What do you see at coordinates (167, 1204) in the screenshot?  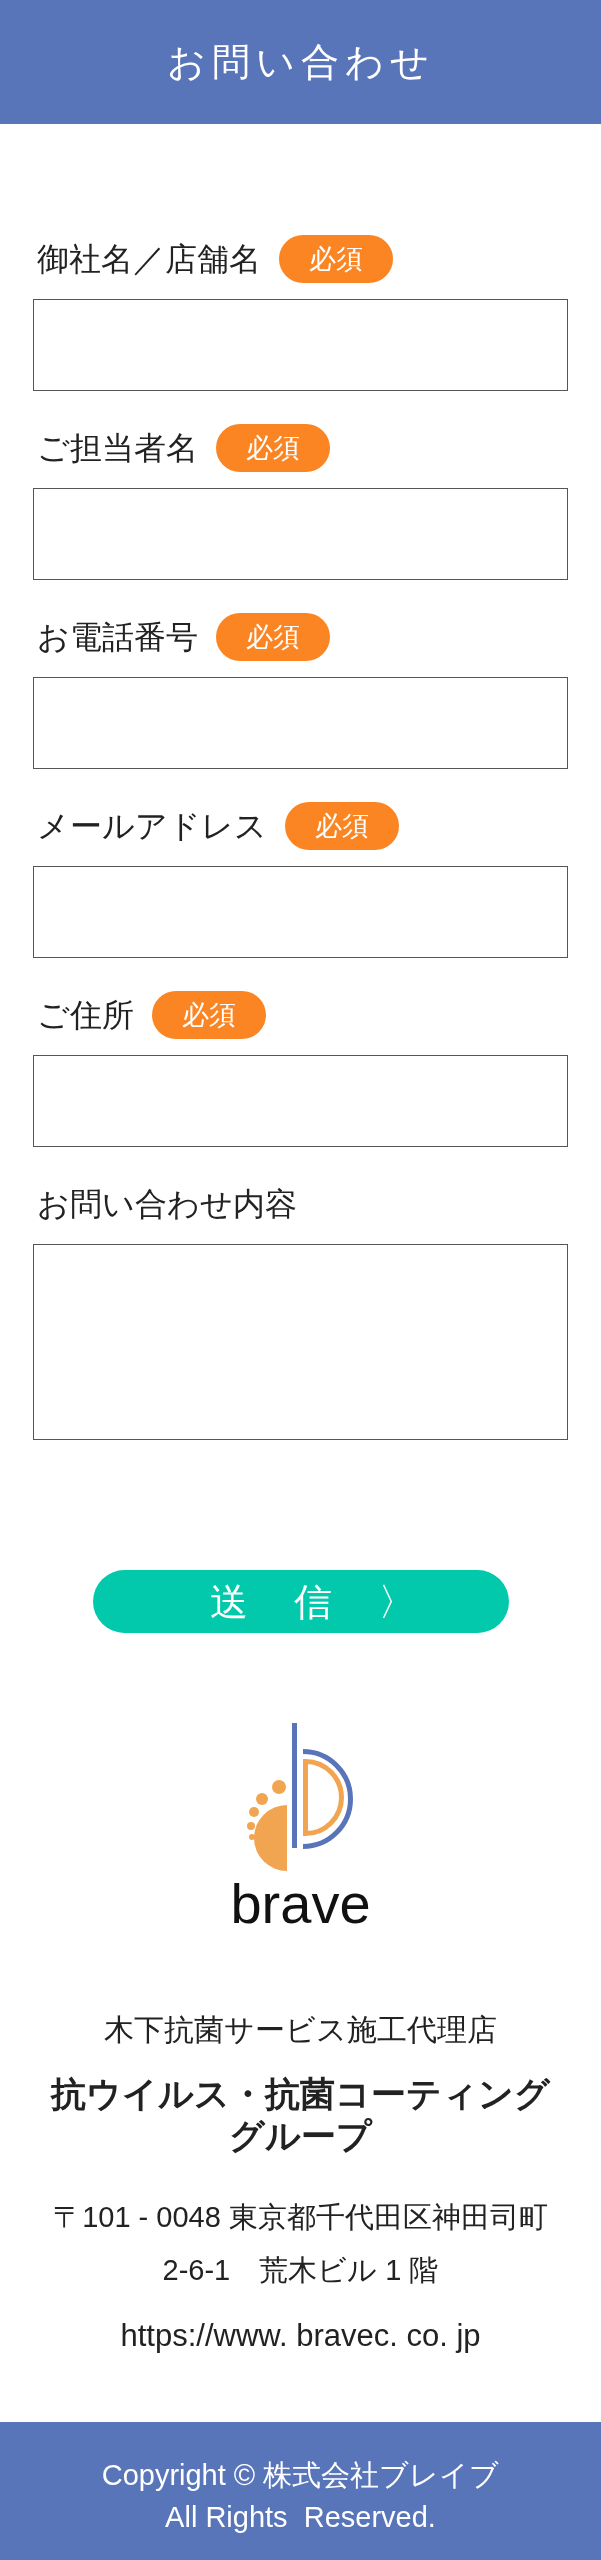 I see `field-label: お問い合わせ内容` at bounding box center [167, 1204].